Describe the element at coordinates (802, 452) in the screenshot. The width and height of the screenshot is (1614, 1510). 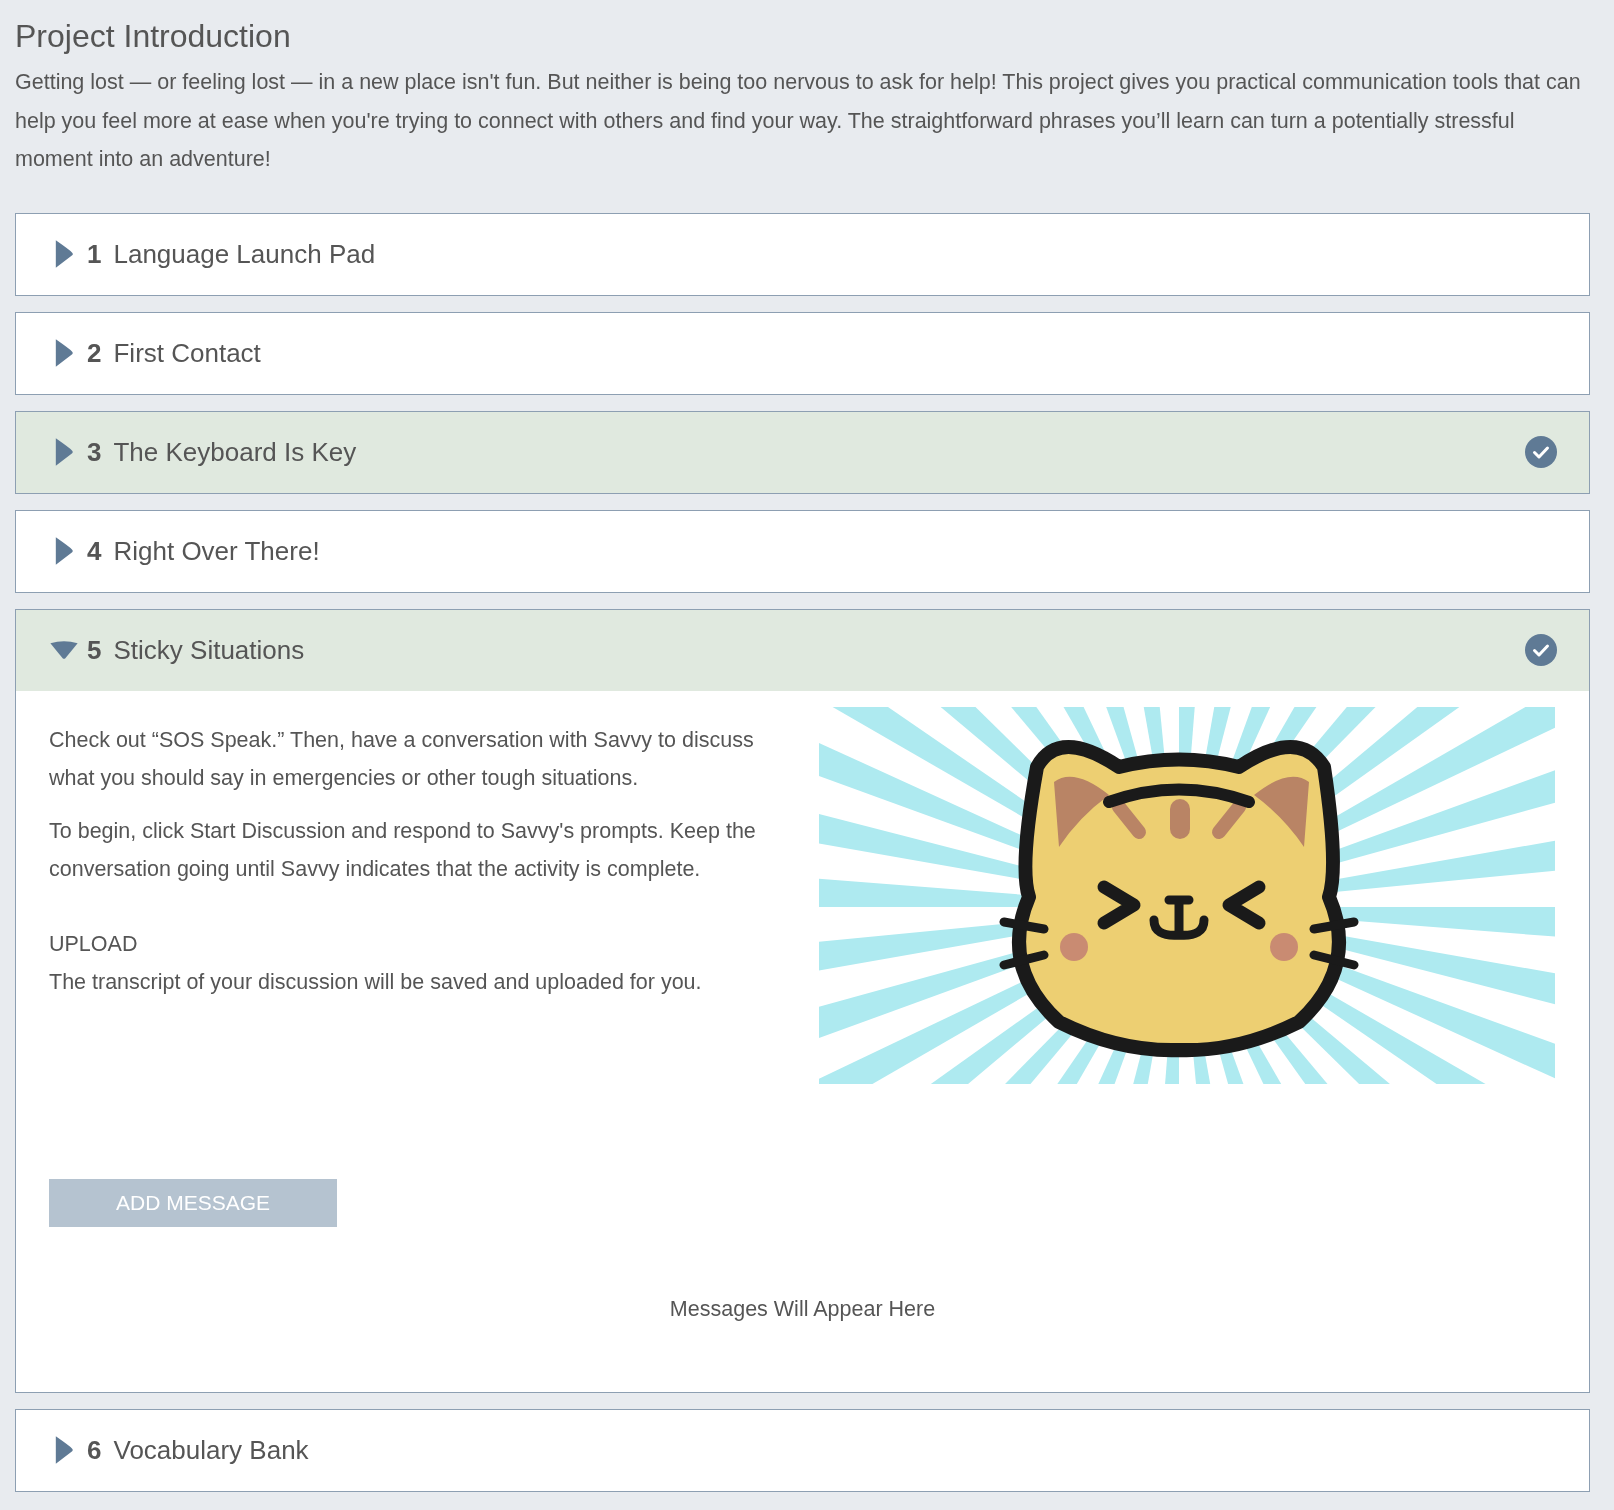
I see `section-header: 3 The Keyboard Is Key` at that location.